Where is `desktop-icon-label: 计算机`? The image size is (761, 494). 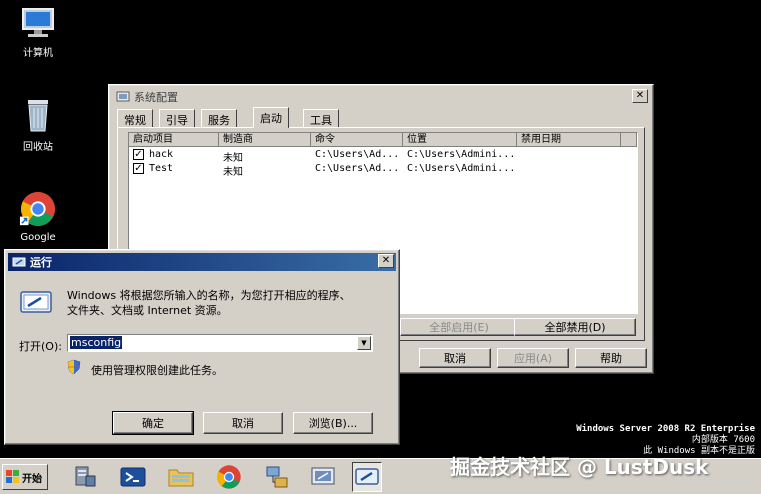 desktop-icon-label: 计算机 is located at coordinates (38, 53).